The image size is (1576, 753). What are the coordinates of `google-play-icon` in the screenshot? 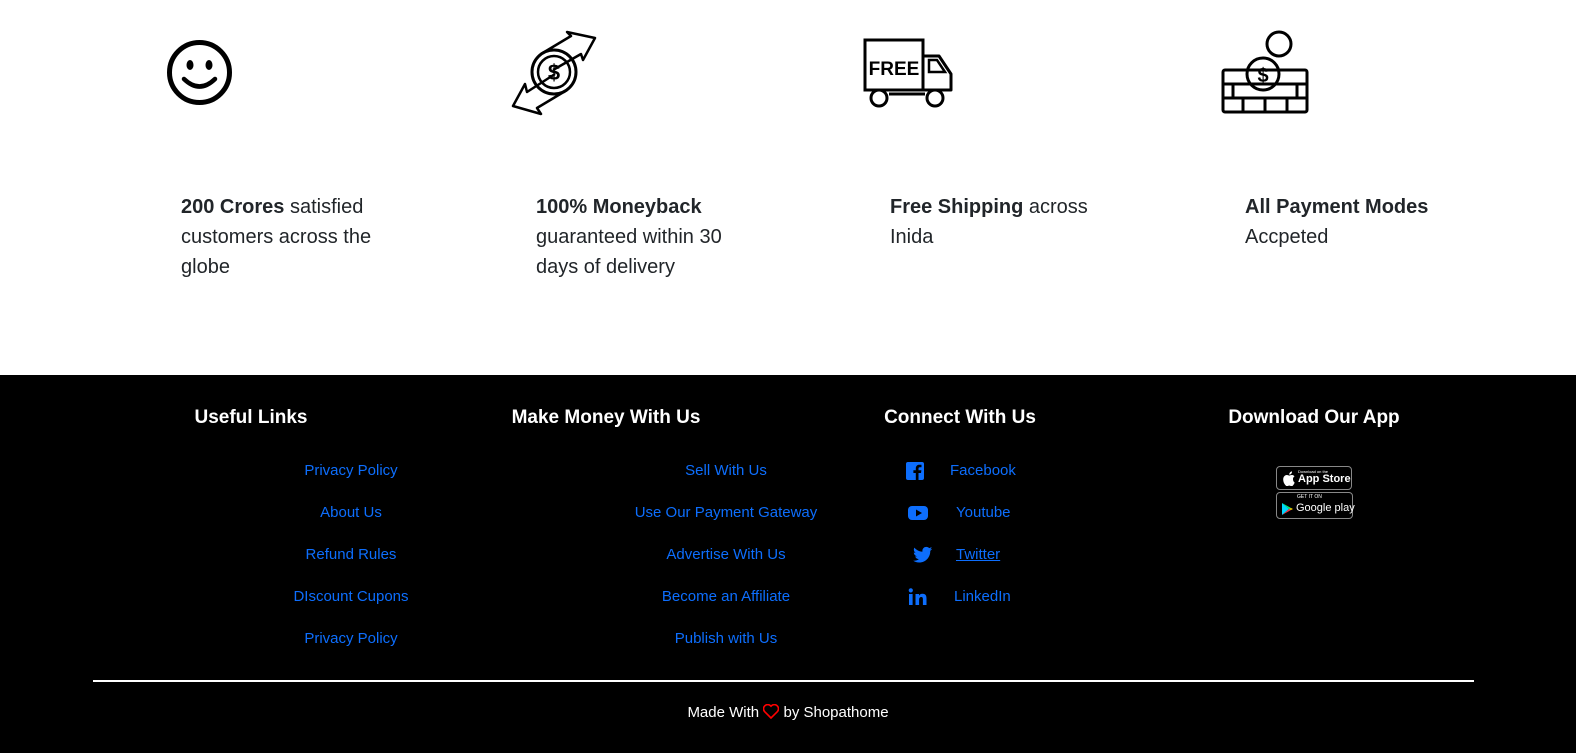 It's located at (1287, 509).